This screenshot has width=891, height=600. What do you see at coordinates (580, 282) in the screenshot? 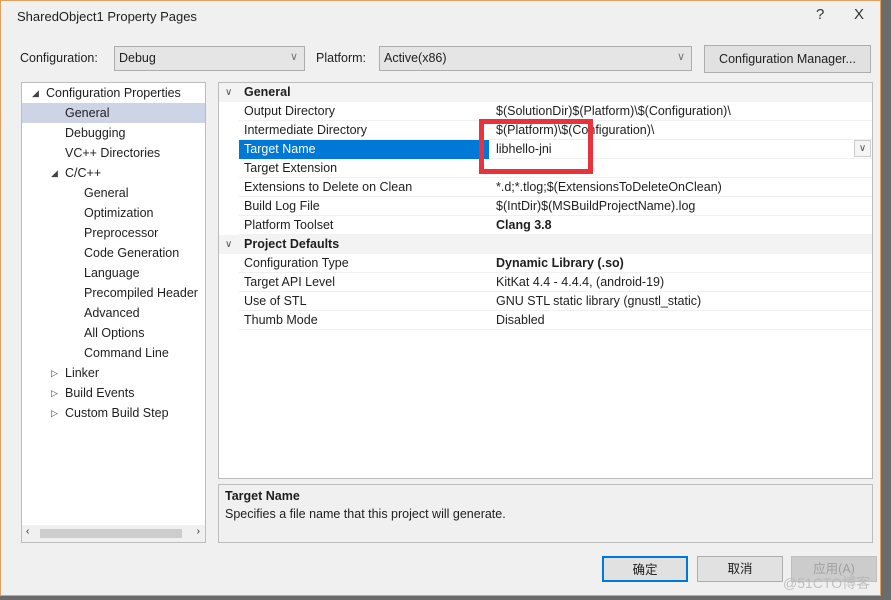
I see `property-value: KitKat 4.4 - 4.4.4, (android-19)` at bounding box center [580, 282].